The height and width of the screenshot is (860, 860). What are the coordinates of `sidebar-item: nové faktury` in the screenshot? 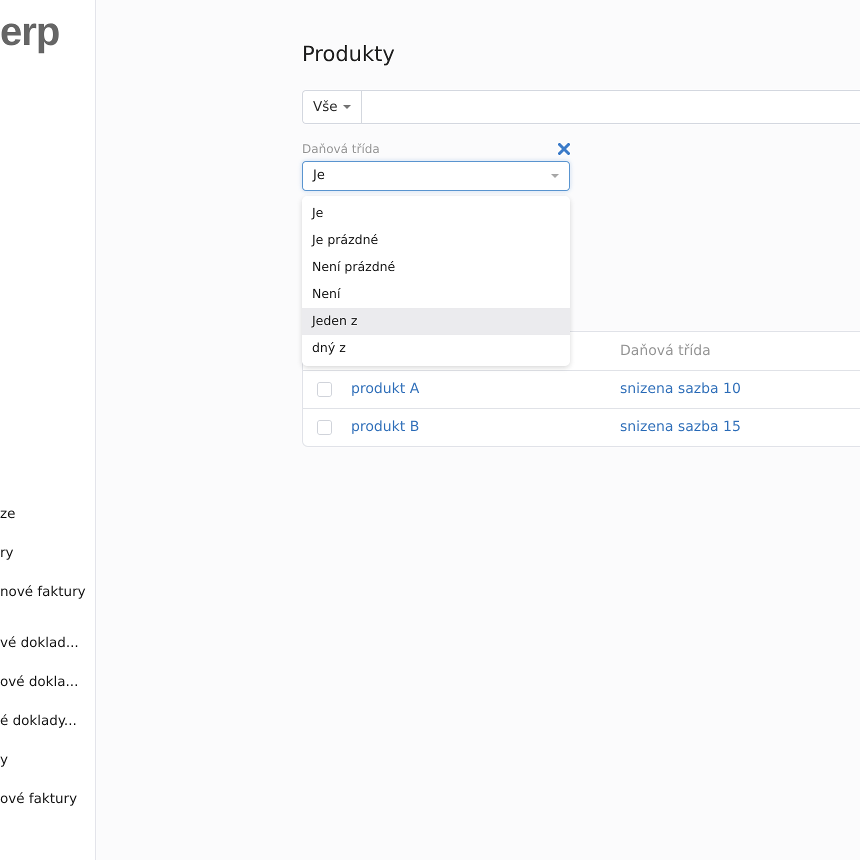 It's located at (47, 596).